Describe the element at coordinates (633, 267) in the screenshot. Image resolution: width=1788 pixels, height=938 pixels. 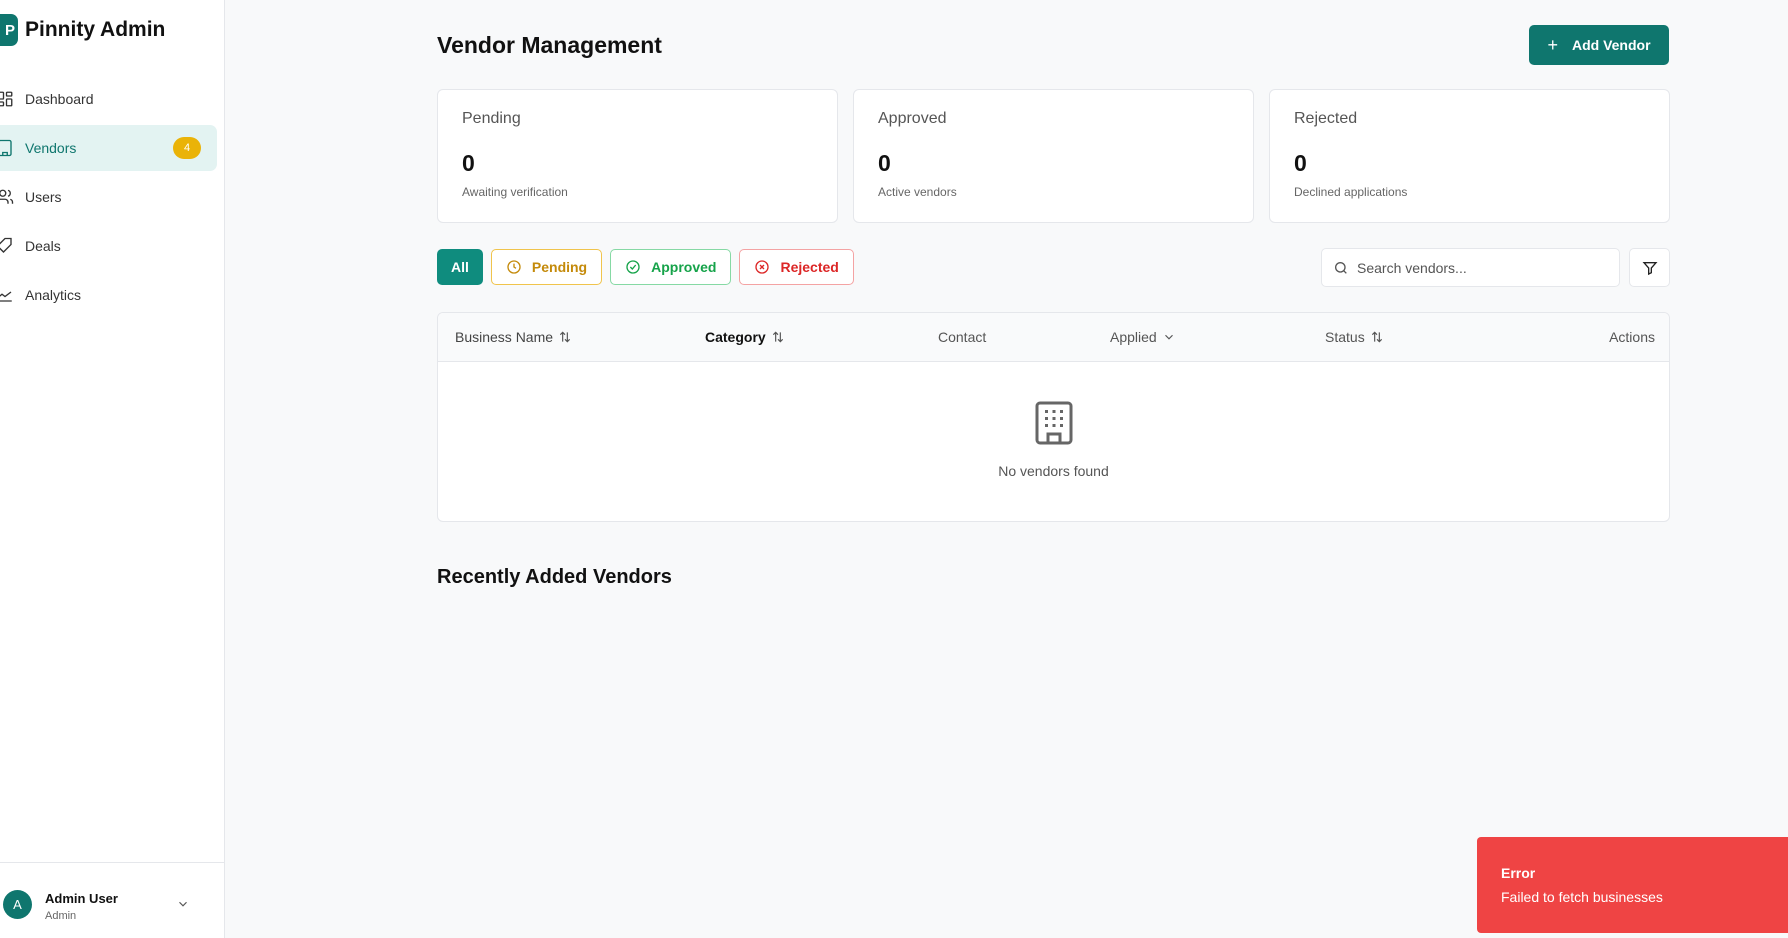
I see `check-circle-icon` at that location.